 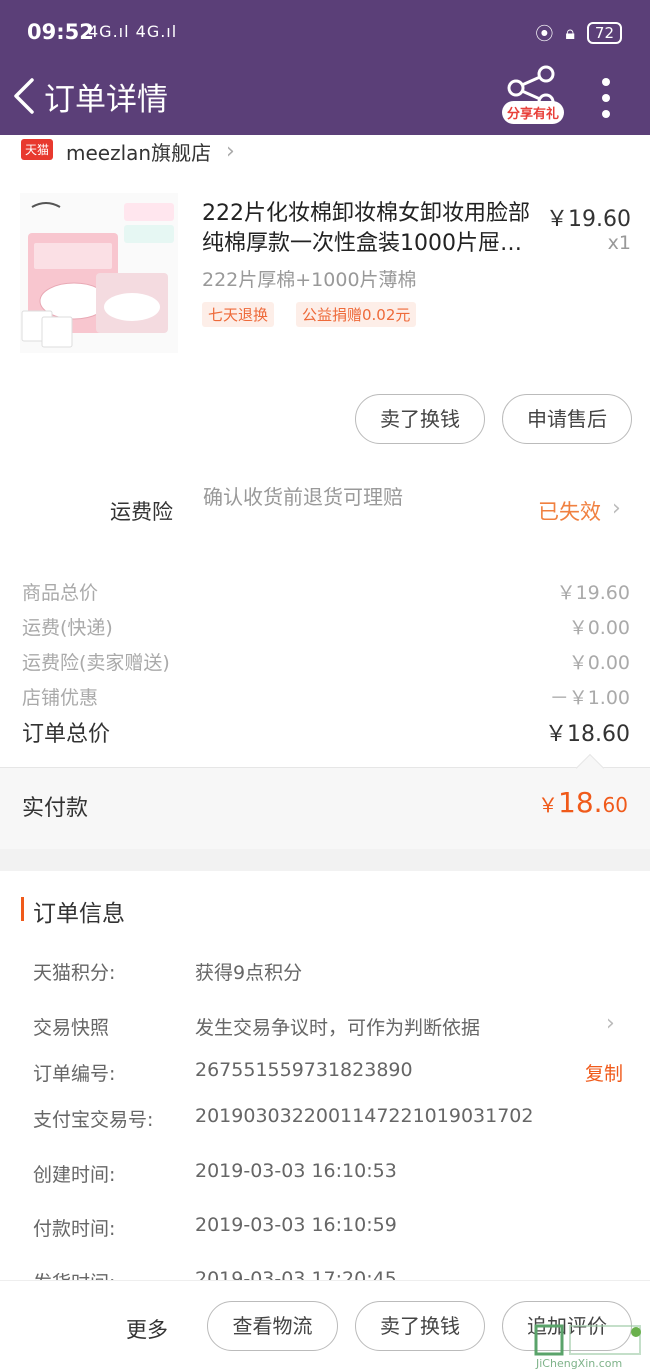 I want to click on product-image, so click(x=99, y=273).